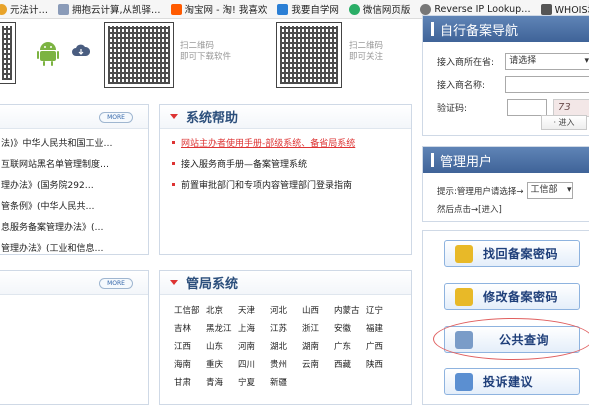 This screenshot has width=589, height=405. I want to click on province-link: 北京, so click(222, 310).